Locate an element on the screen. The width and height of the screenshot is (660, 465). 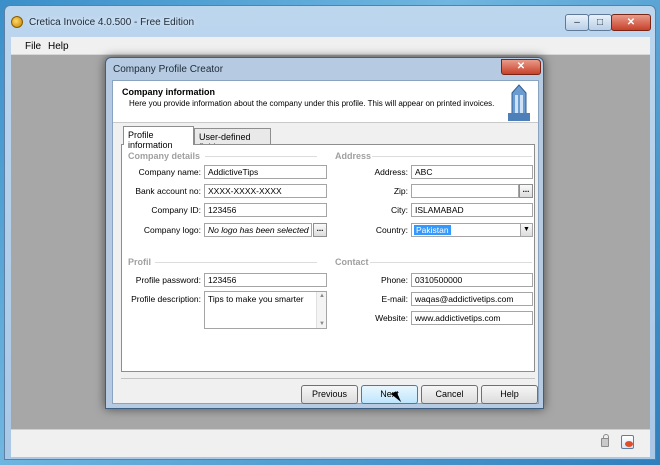
company-logo-input: No logo has been selected is located at coordinates (258, 230).